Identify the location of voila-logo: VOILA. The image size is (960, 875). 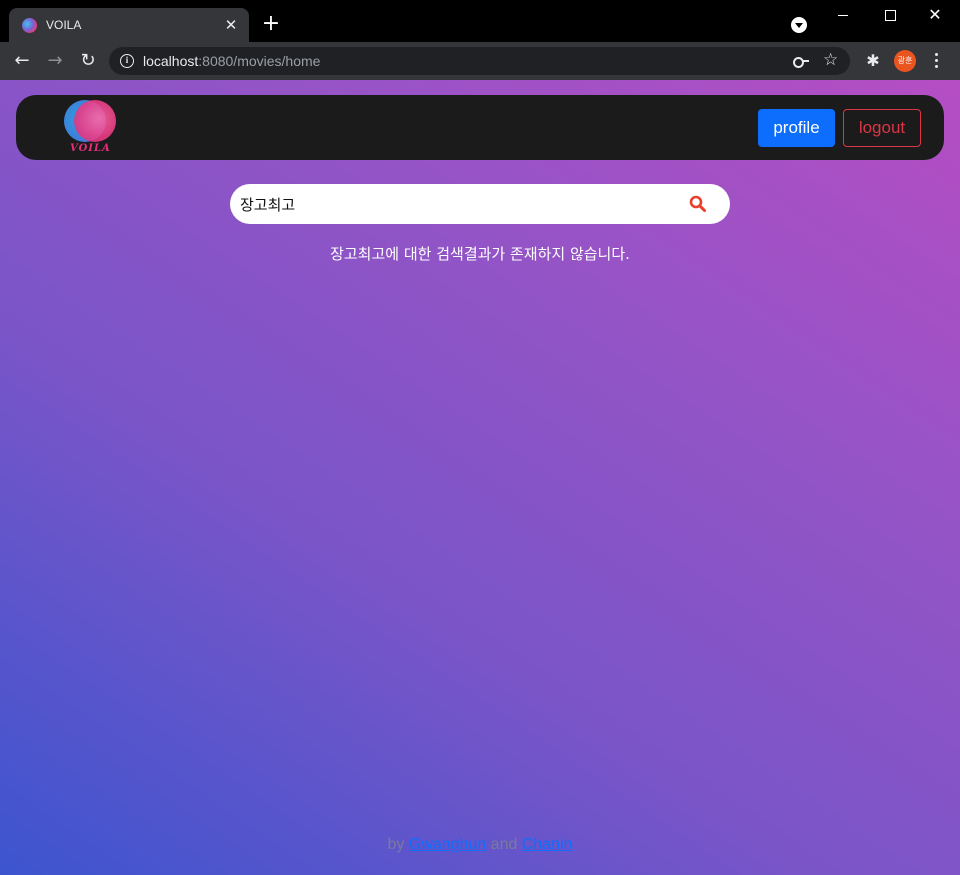
(91, 128).